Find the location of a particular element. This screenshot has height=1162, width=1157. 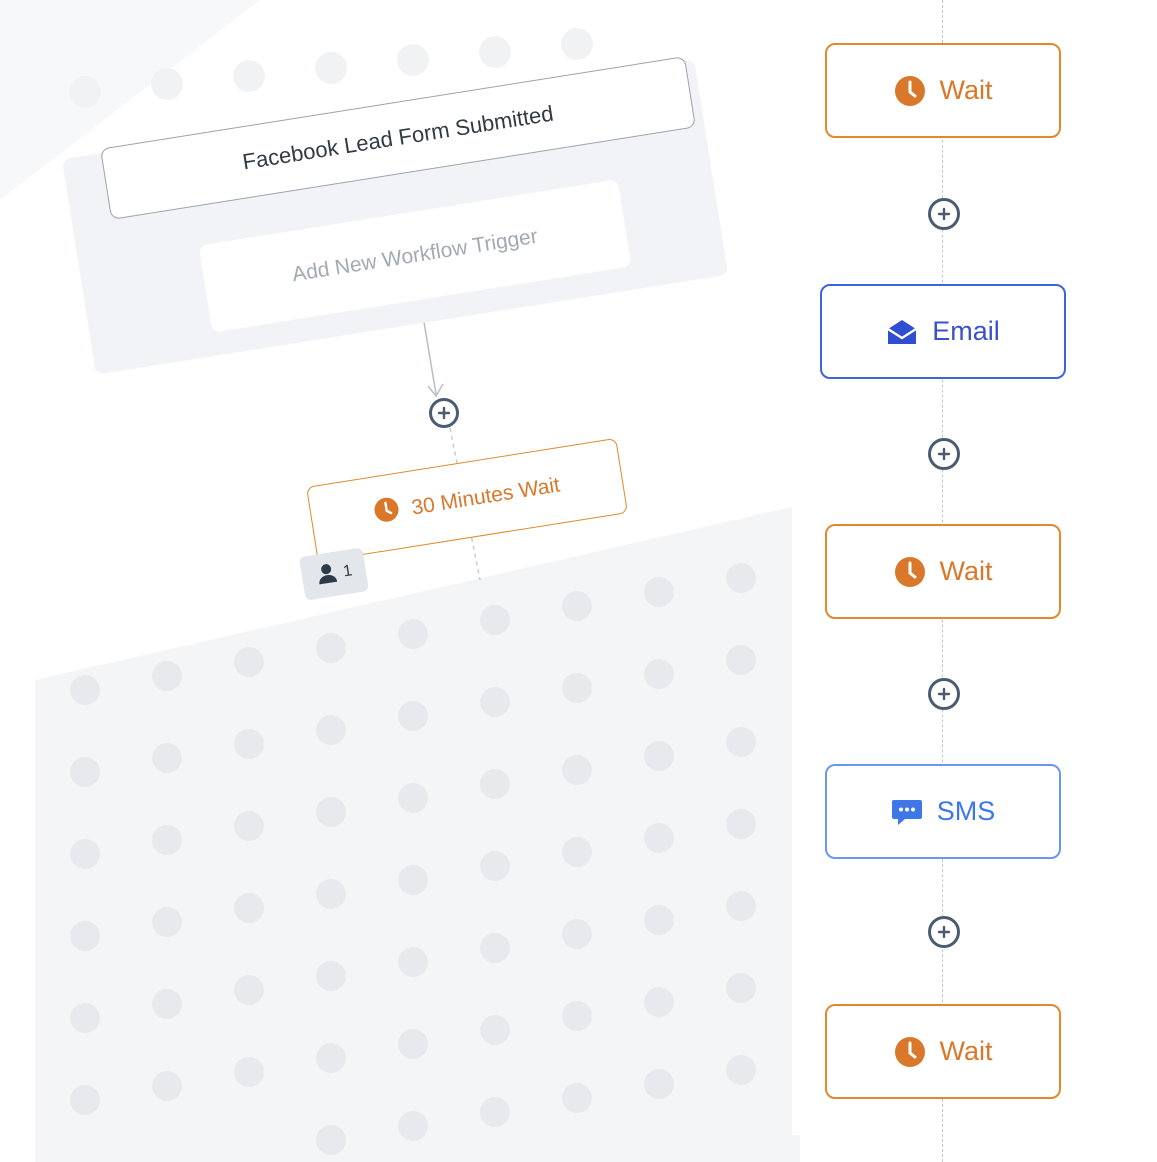

email-step: Email is located at coordinates (943, 331).